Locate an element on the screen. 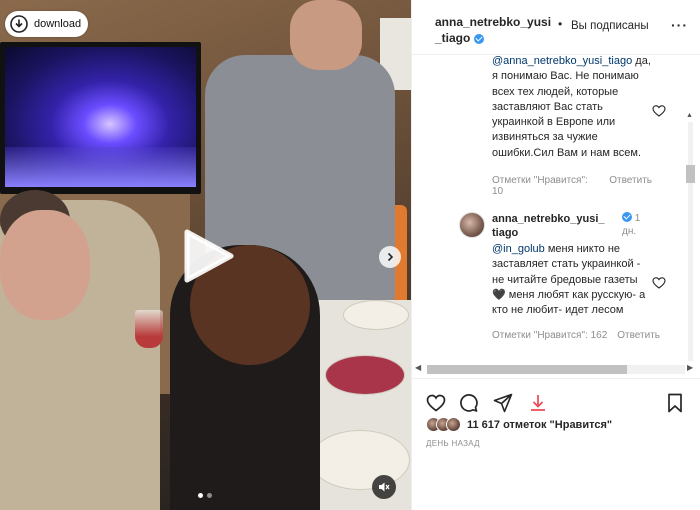 This screenshot has width=700, height=510. comment-likes: Отметки "Нравится": 10 is located at coordinates (545, 186).